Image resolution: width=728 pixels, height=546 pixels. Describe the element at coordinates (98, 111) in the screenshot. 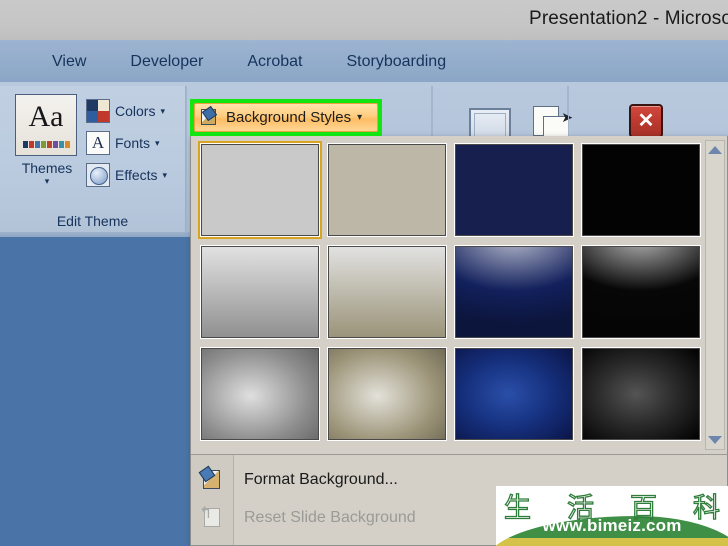

I see `colors-icon` at that location.